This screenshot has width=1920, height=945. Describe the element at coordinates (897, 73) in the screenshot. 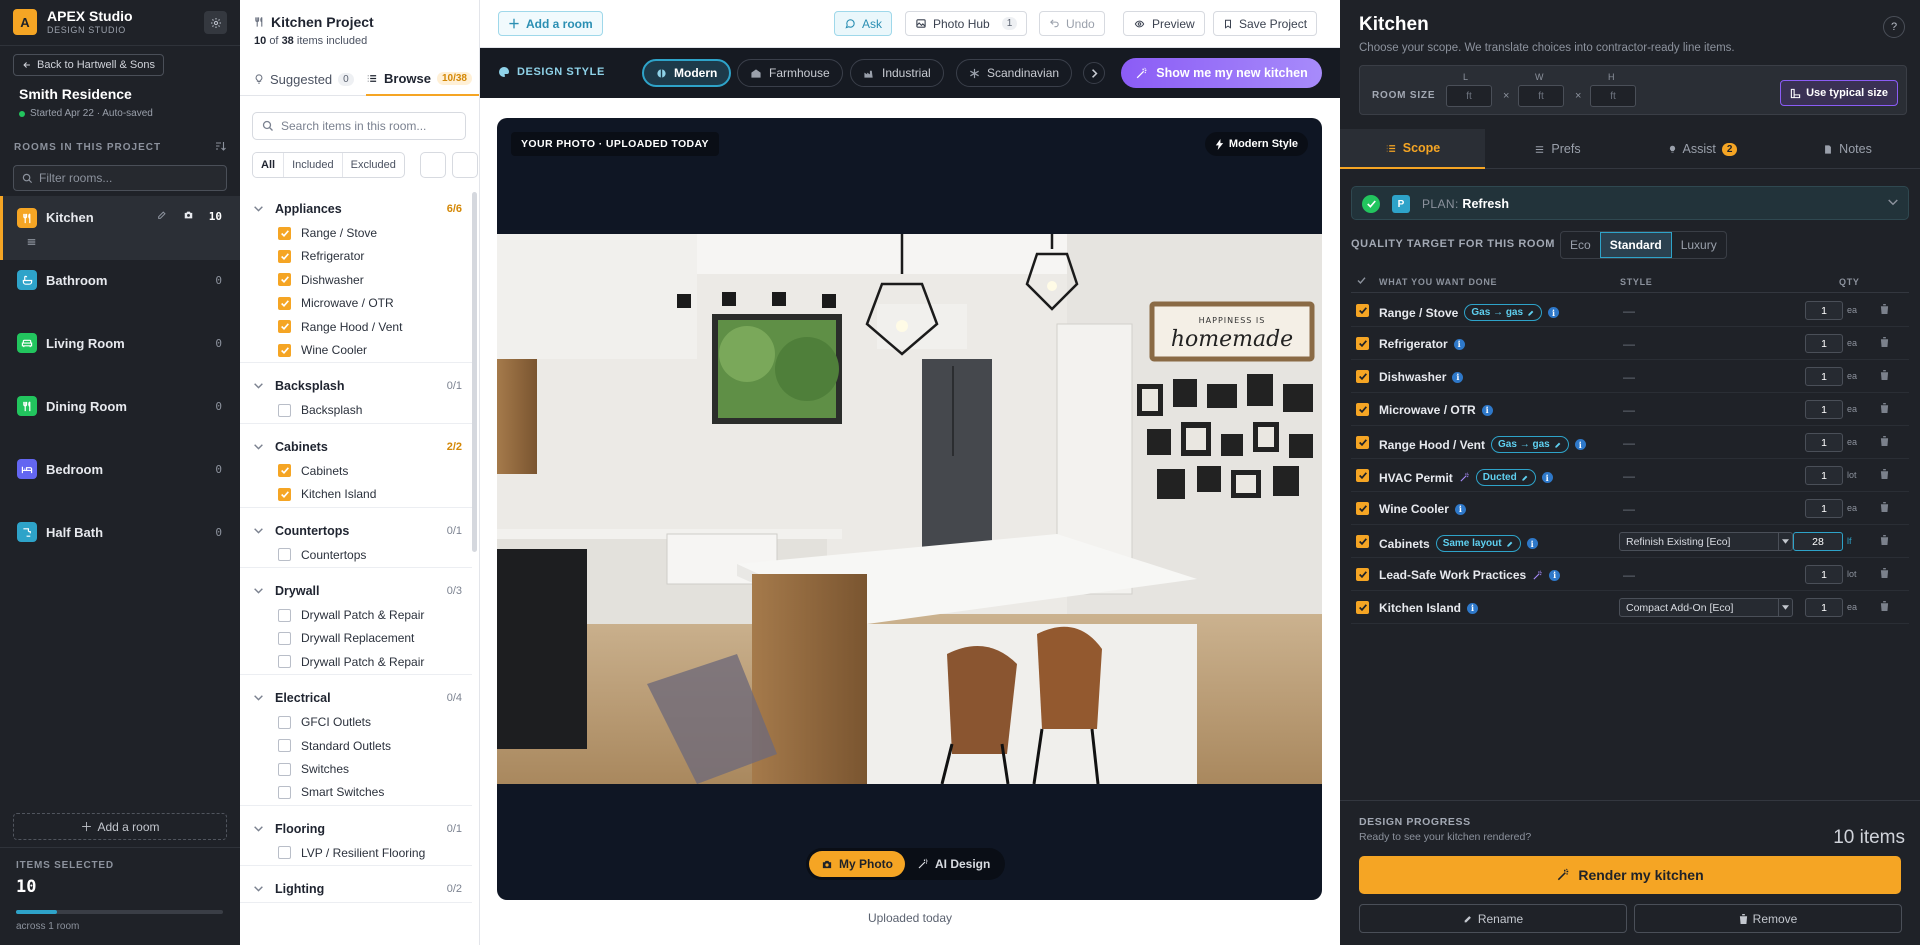

I see `style-chip-industrial: Industrial` at that location.